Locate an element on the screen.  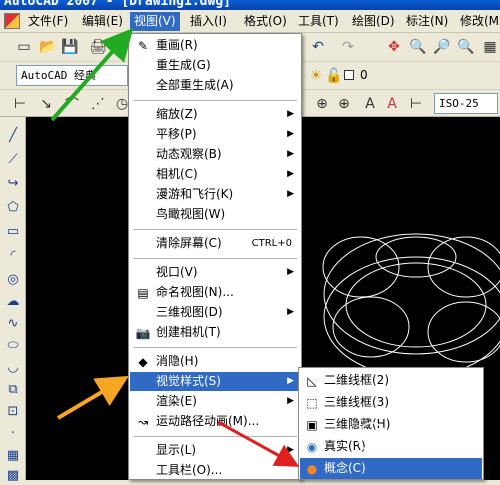
ellipse-arc-icon: ◡ is located at coordinates (13, 367).